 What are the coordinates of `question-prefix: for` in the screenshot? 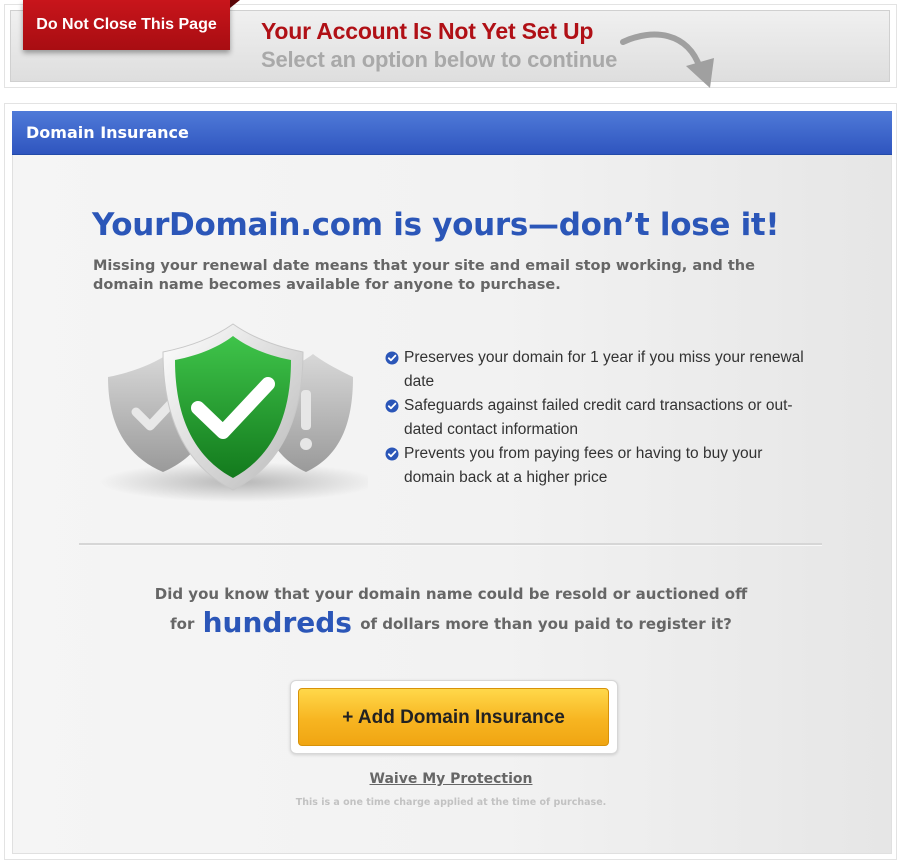 It's located at (182, 624).